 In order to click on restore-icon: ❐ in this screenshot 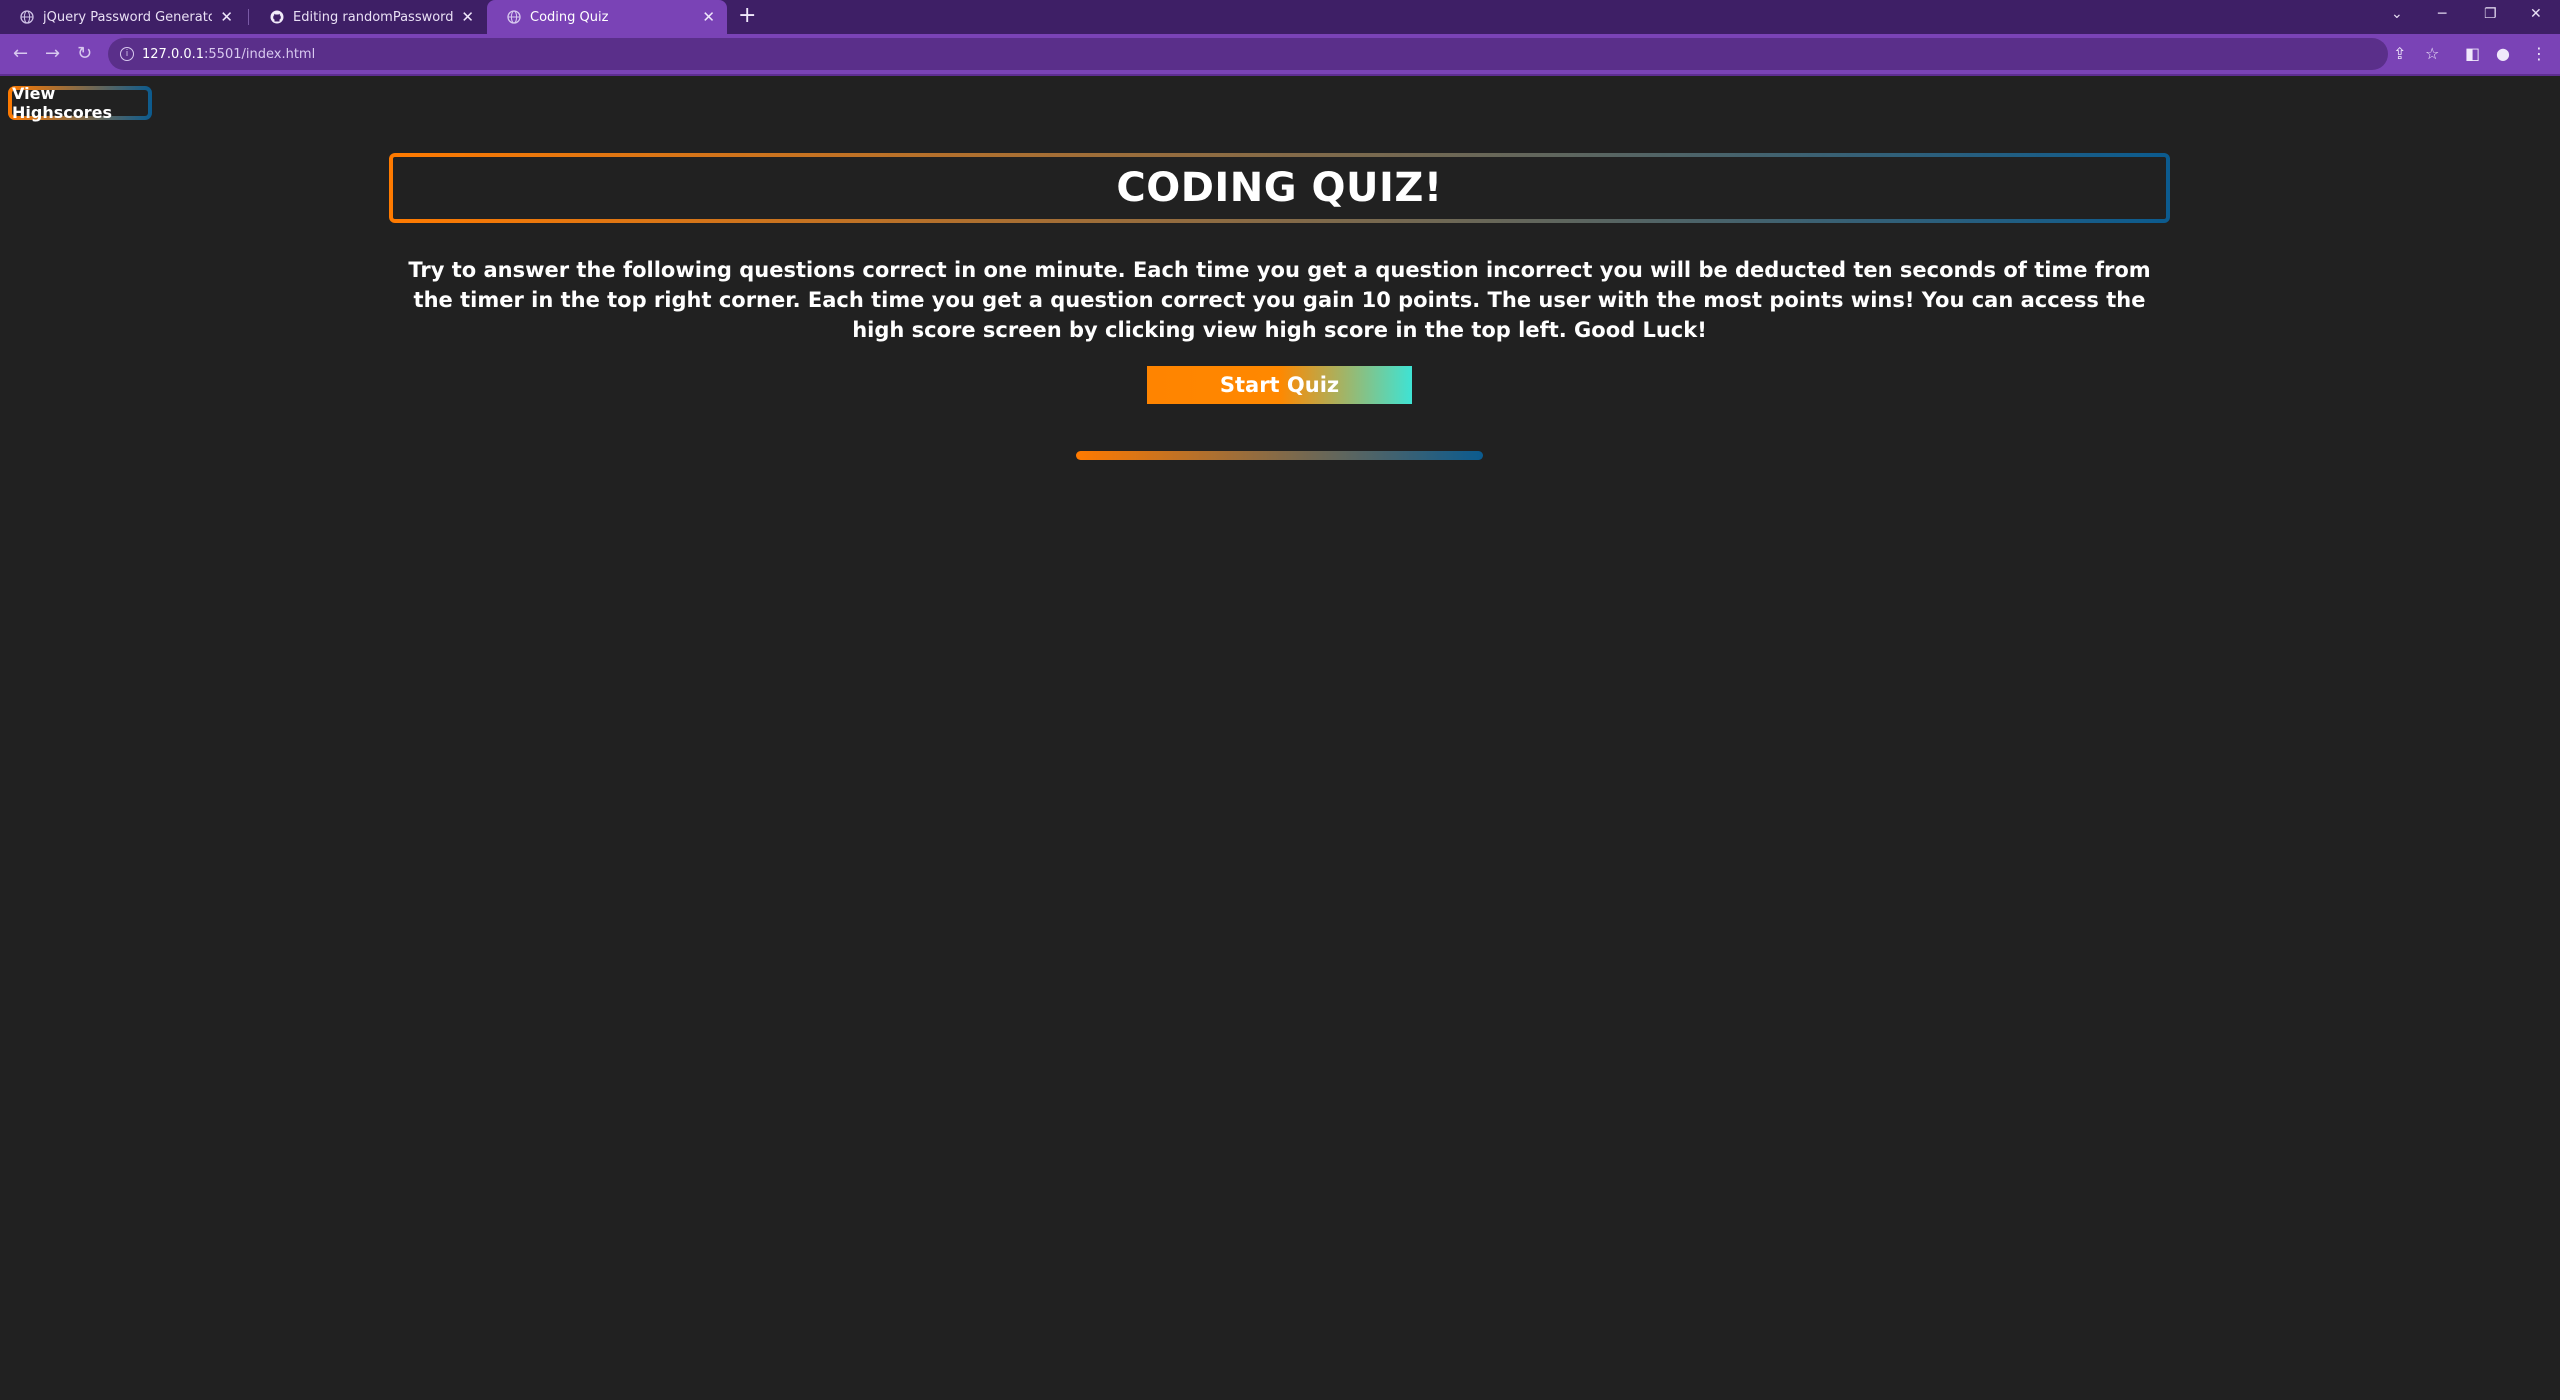, I will do `click(2490, 14)`.